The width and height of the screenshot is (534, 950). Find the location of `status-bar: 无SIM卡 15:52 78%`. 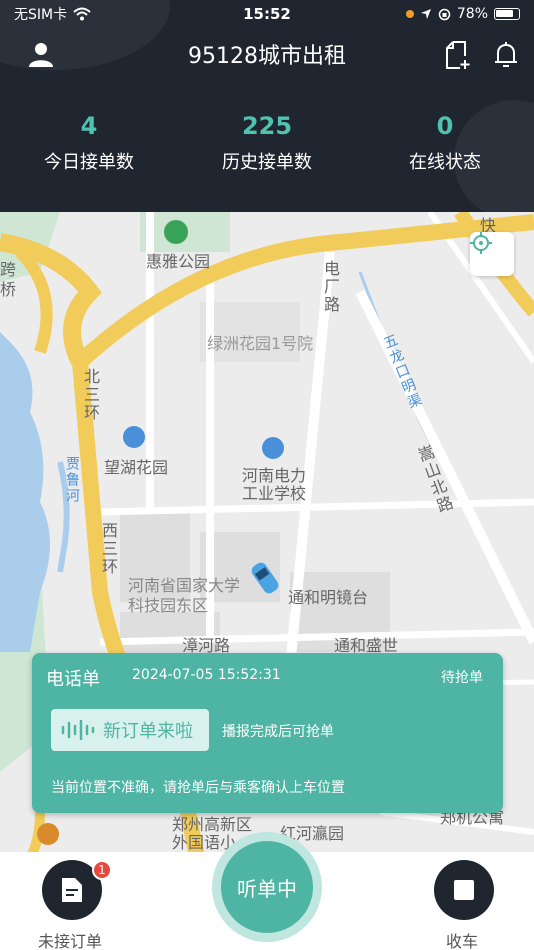

status-bar: 无SIM卡 15:52 78% is located at coordinates (267, 14).